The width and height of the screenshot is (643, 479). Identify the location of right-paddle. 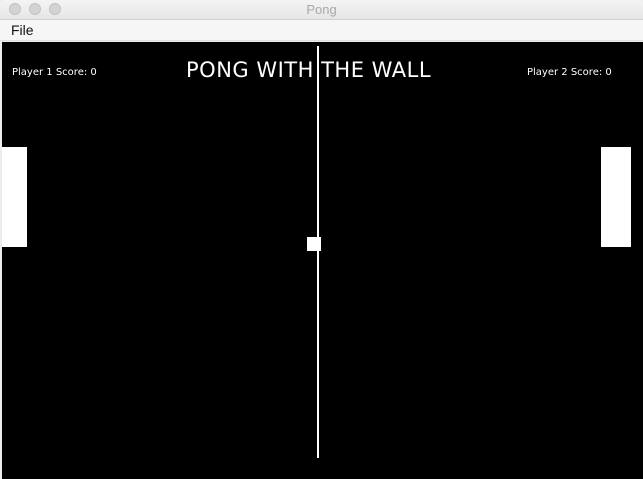
(616, 197).